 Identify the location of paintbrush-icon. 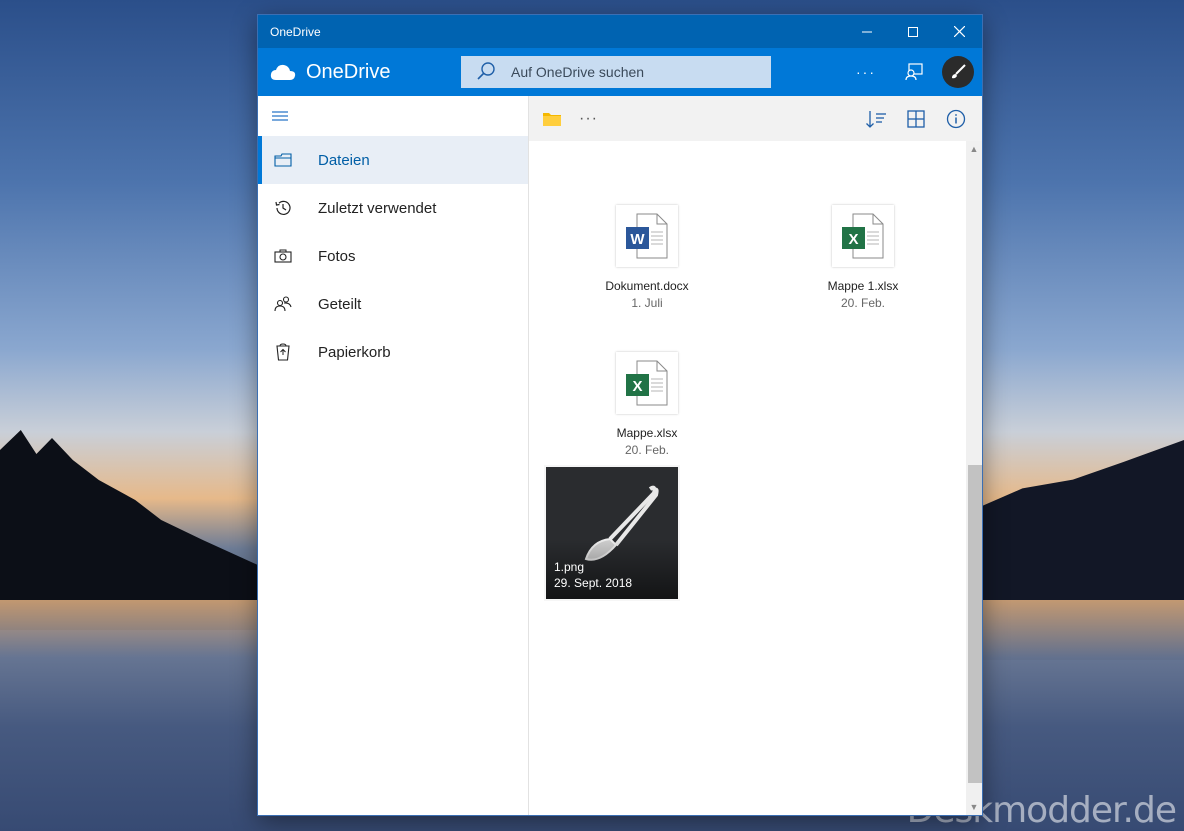
(959, 71).